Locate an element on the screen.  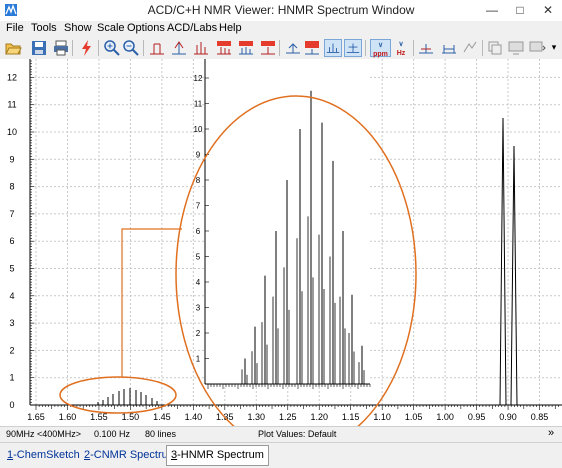
baseline-correct-icon is located at coordinates (293, 48).